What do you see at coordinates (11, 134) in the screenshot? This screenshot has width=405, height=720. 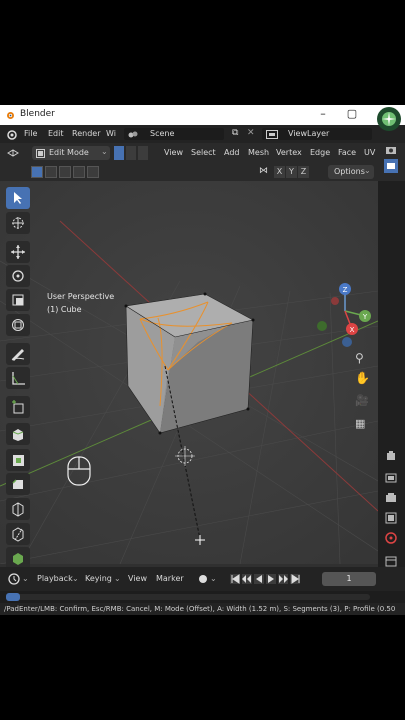 I see `blender-menu-icon` at bounding box center [11, 134].